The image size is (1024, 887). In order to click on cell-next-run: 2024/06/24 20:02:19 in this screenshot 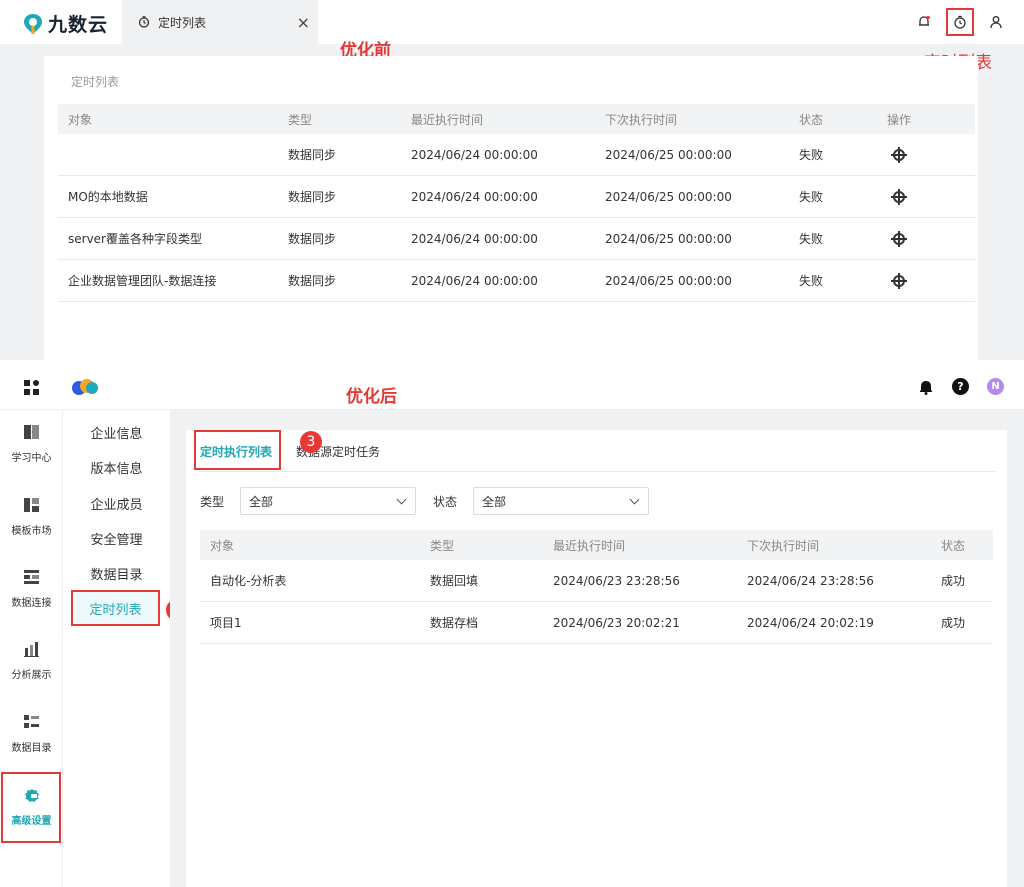, I will do `click(810, 622)`.